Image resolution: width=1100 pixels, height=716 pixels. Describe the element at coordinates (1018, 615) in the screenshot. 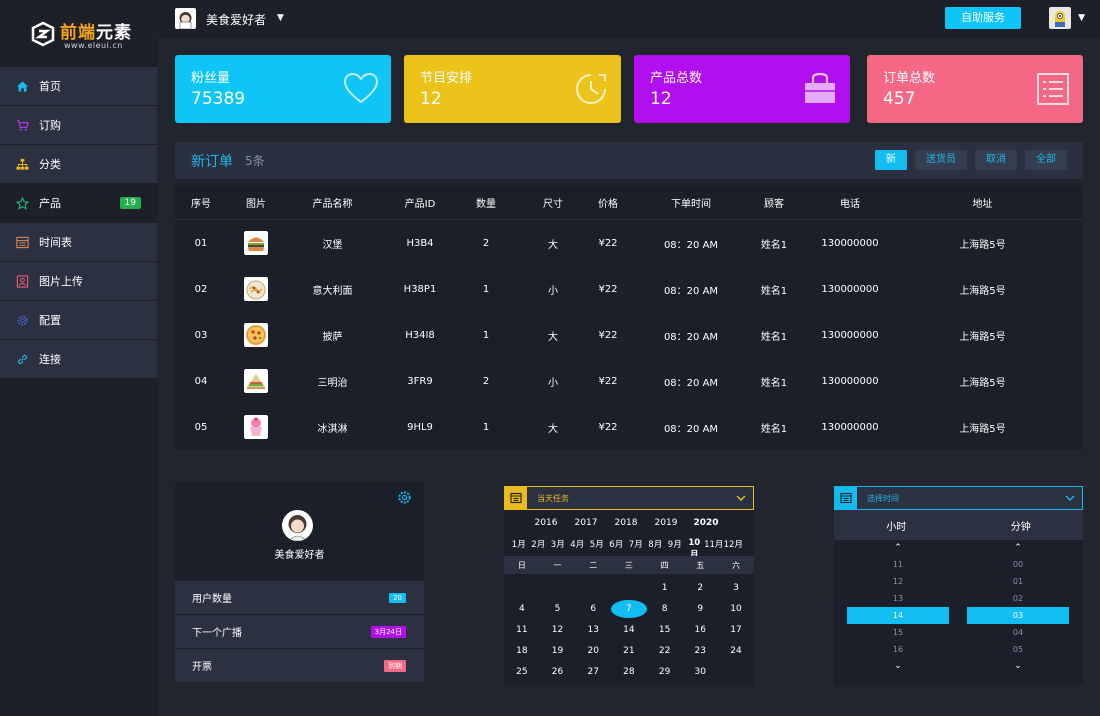

I see `minute-option-selected: 03` at that location.